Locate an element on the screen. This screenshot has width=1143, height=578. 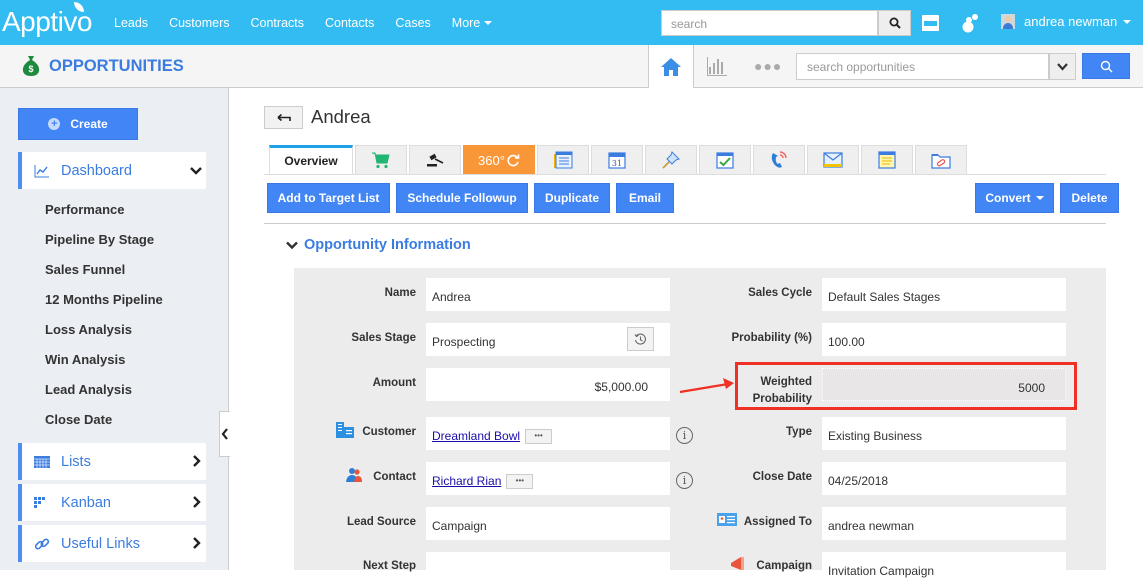
more-options-icon: ●●● is located at coordinates (768, 66).